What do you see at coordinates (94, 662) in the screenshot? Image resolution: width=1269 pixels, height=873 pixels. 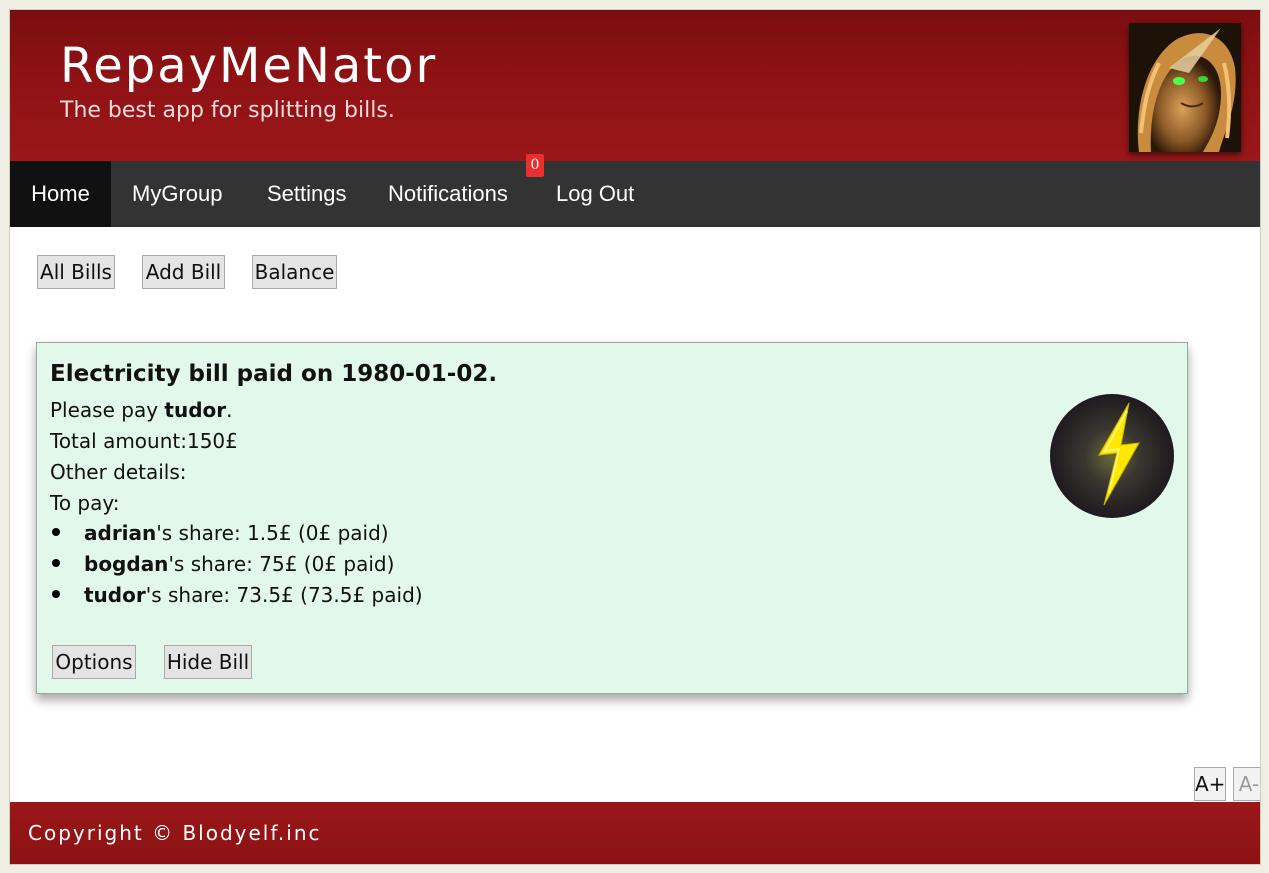 I see `options-button: Options` at bounding box center [94, 662].